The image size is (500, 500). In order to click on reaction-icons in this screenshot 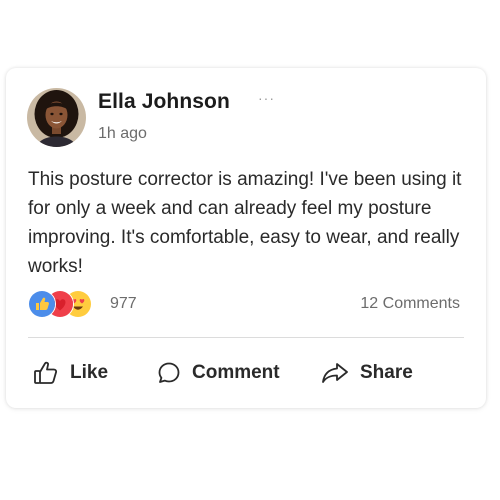, I will do `click(66, 304)`.